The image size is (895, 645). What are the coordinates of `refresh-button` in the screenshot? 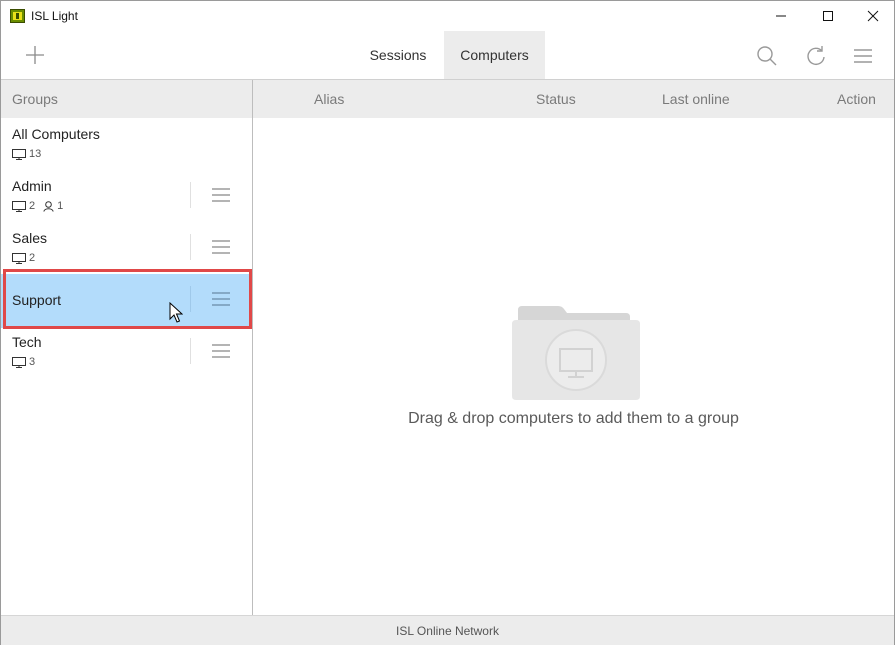 It's located at (816, 56).